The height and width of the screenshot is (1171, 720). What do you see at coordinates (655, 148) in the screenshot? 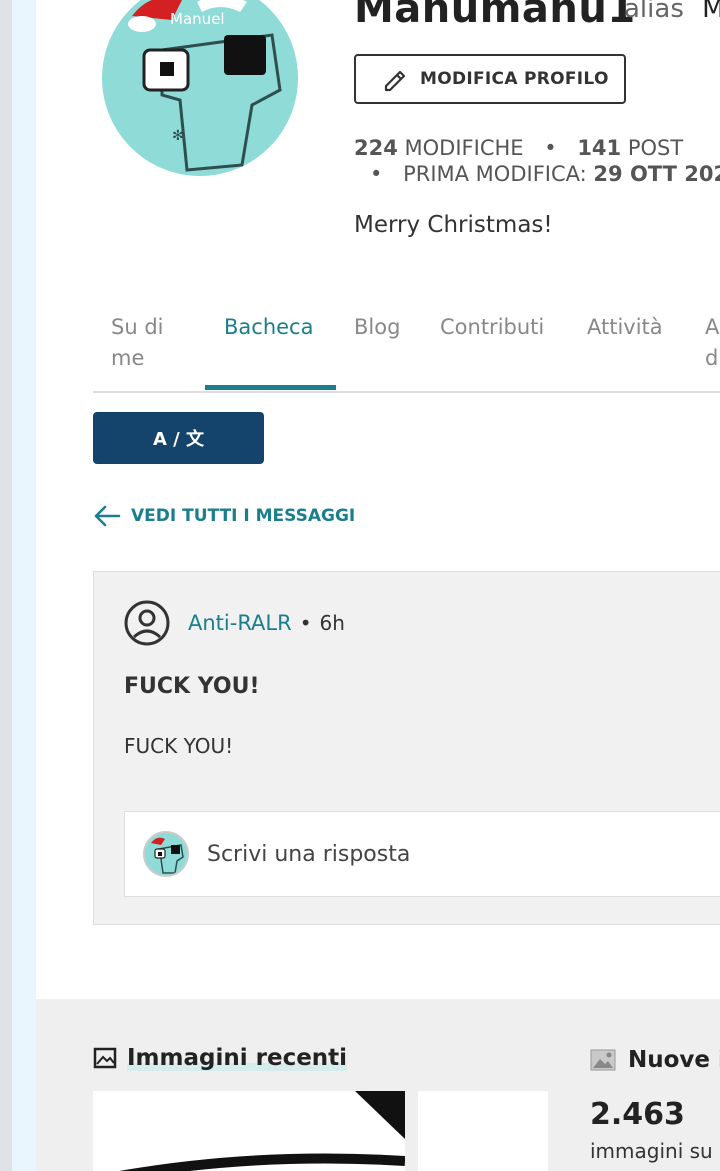
I see `posts-label: POST` at bounding box center [655, 148].